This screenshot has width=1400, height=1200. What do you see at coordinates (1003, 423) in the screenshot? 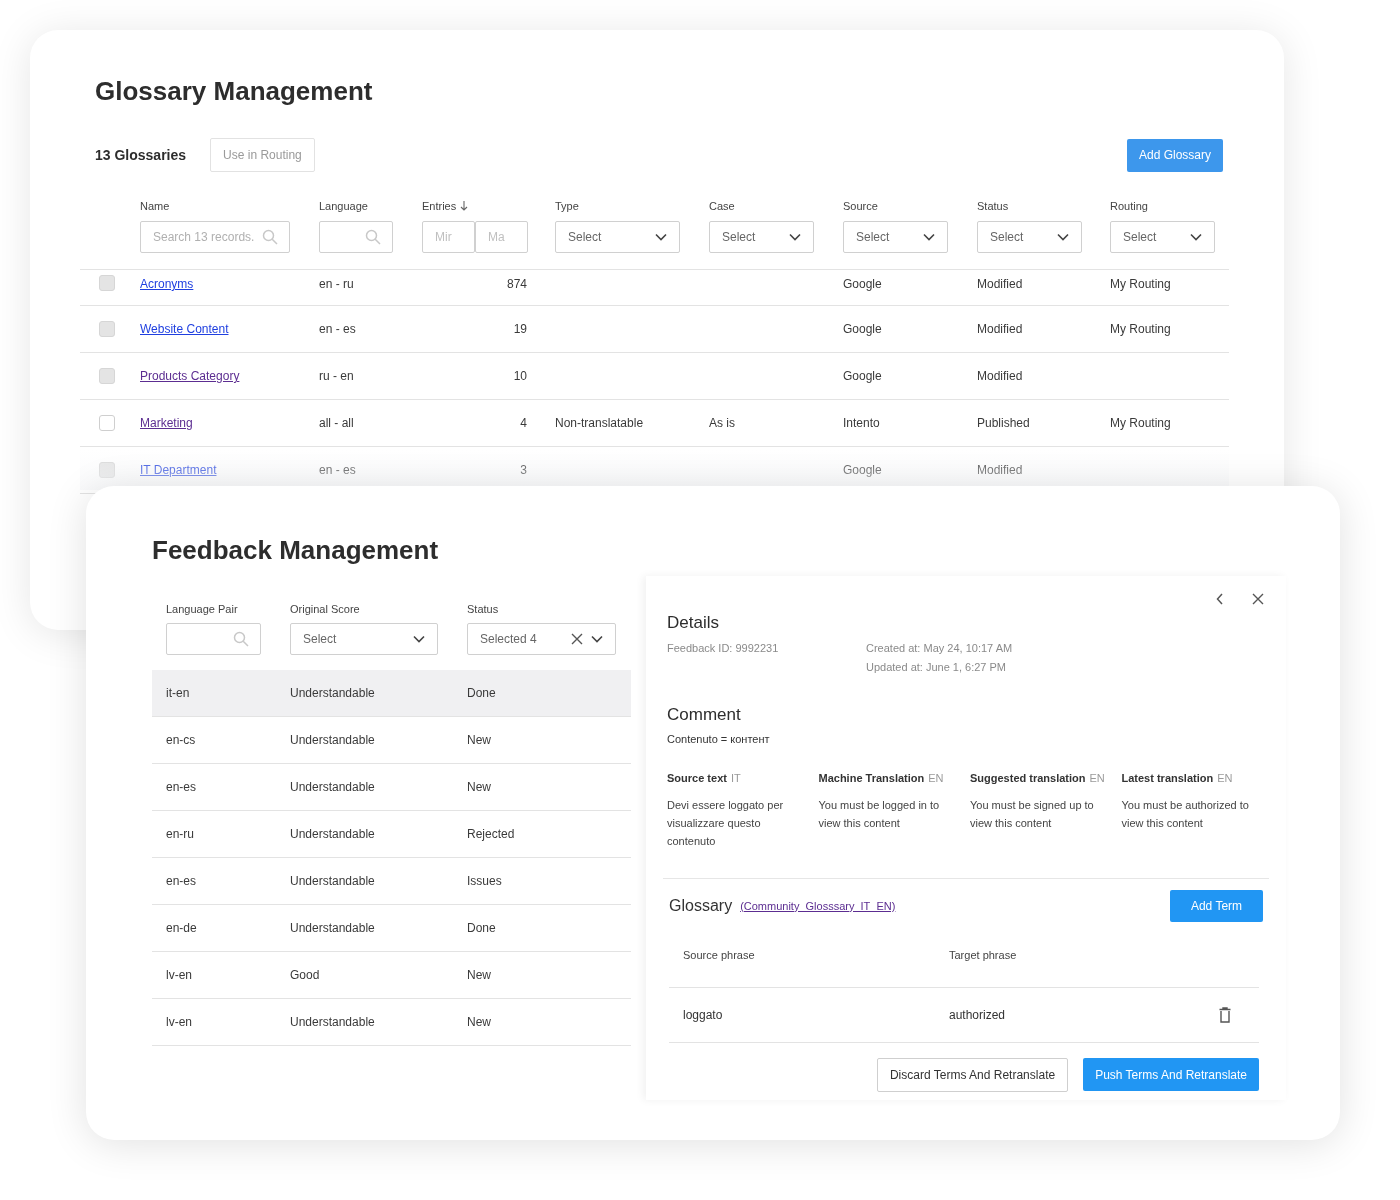
I see `table-cell: Published` at bounding box center [1003, 423].